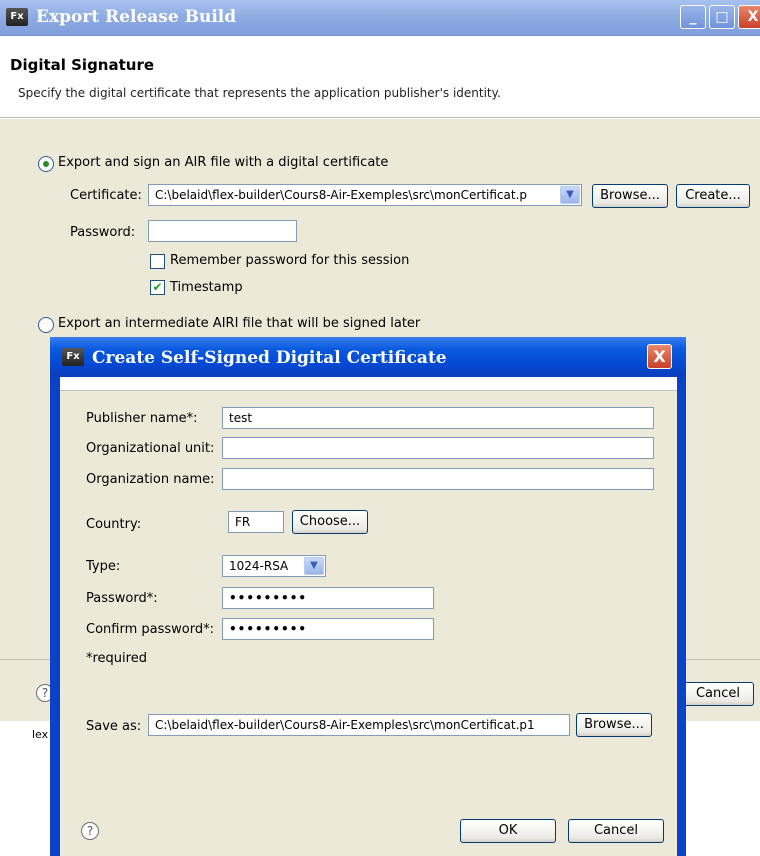 The height and width of the screenshot is (856, 760). What do you see at coordinates (103, 232) in the screenshot?
I see `password-label: Password:` at bounding box center [103, 232].